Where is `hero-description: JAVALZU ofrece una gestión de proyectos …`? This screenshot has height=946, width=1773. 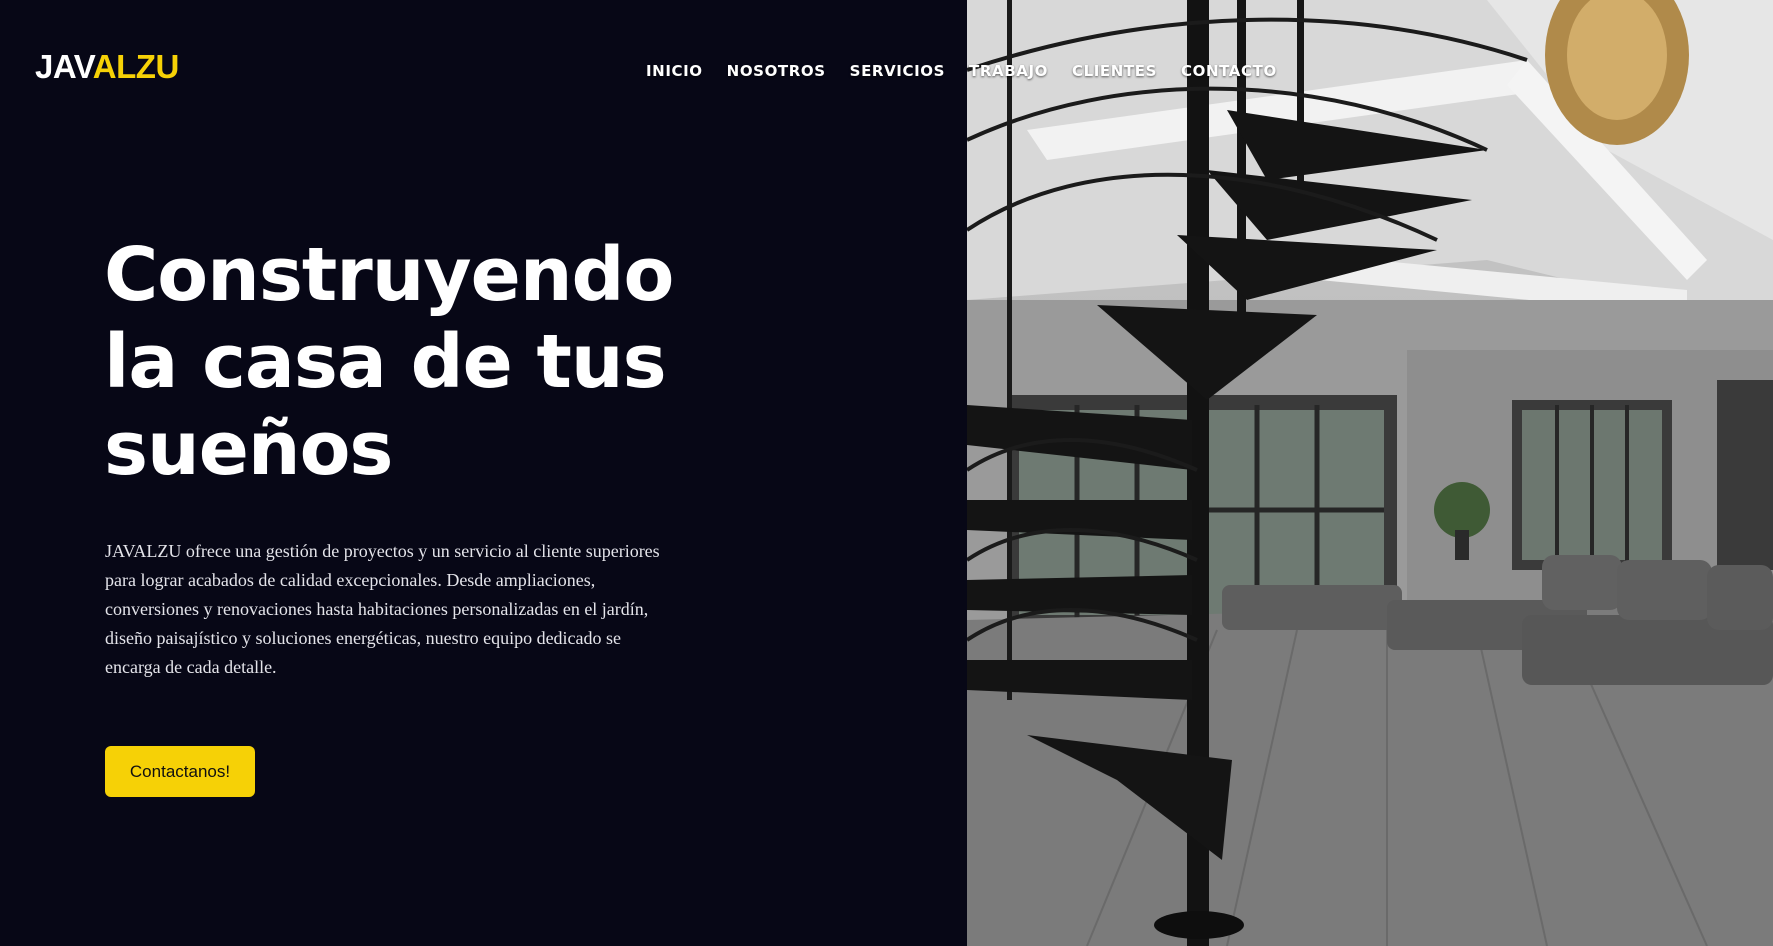
hero-description: JAVALZU ofrece una gestión de proyectos … is located at coordinates (382, 609).